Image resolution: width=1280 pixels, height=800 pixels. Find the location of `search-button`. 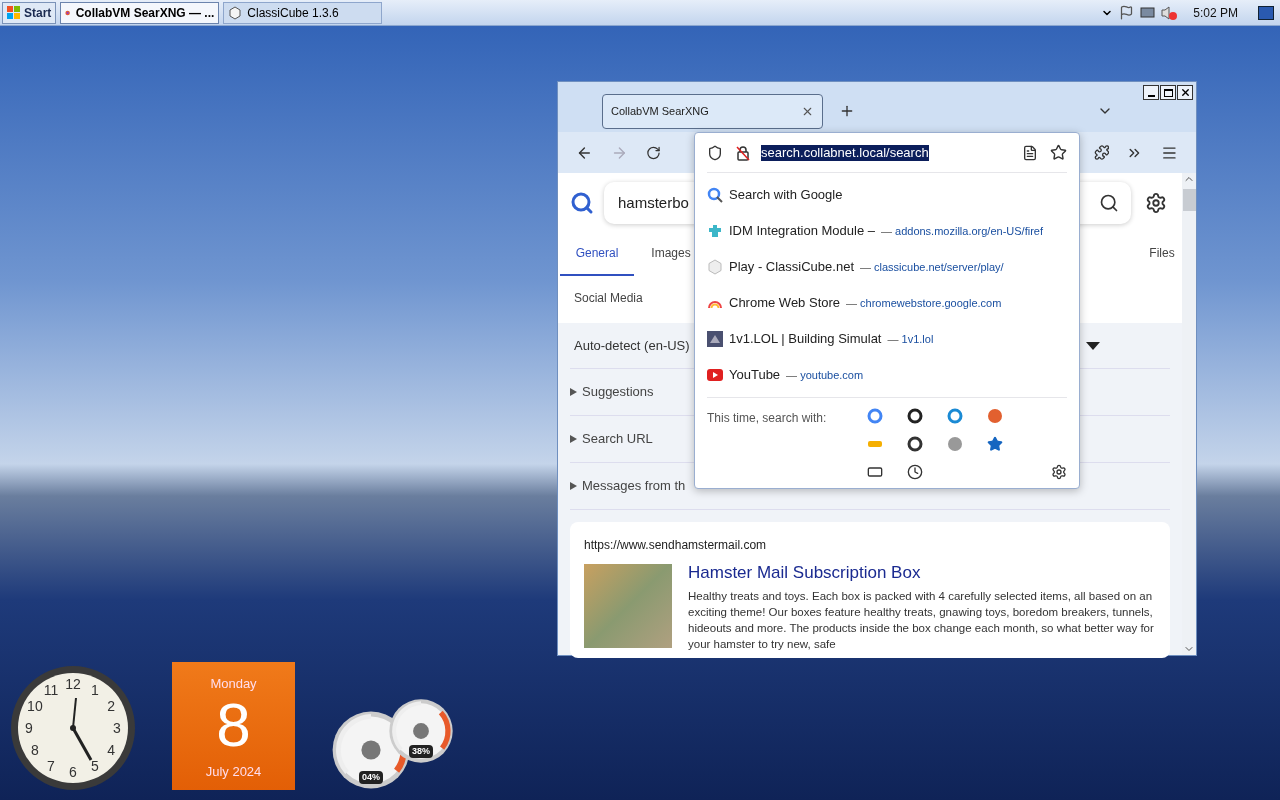

search-button is located at coordinates (1109, 203).